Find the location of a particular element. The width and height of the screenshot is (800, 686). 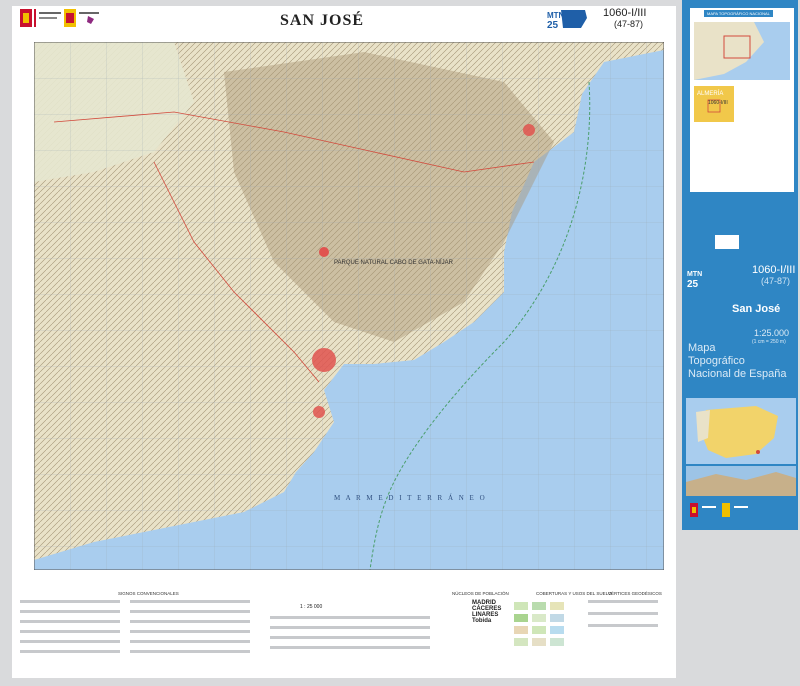

series-title: Mapa Topográfico Nacional de España is located at coordinates (742, 361).